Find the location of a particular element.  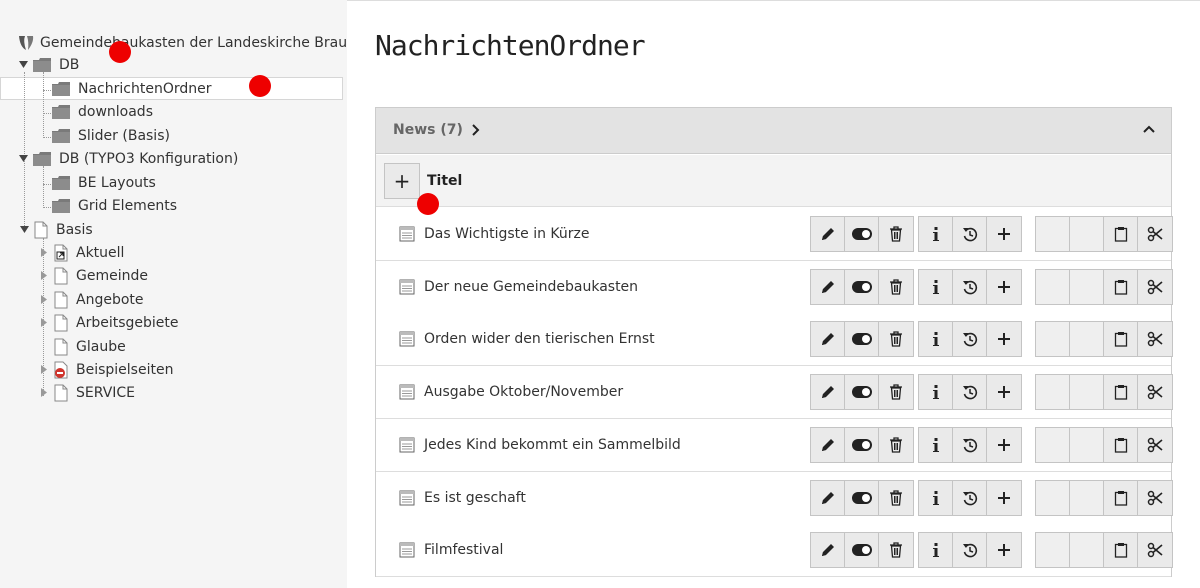

record-title-link: Filmfestival is located at coordinates (463, 550).